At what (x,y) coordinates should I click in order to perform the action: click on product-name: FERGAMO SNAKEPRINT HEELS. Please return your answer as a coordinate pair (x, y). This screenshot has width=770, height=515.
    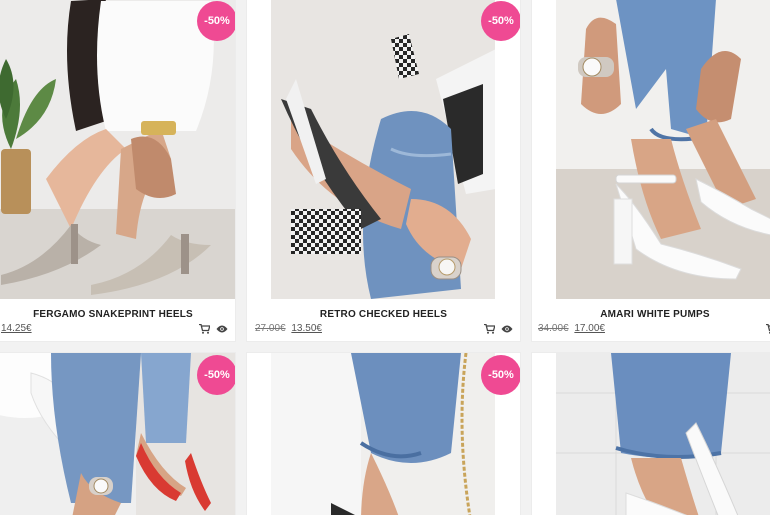
    Looking at the image, I should click on (117, 314).